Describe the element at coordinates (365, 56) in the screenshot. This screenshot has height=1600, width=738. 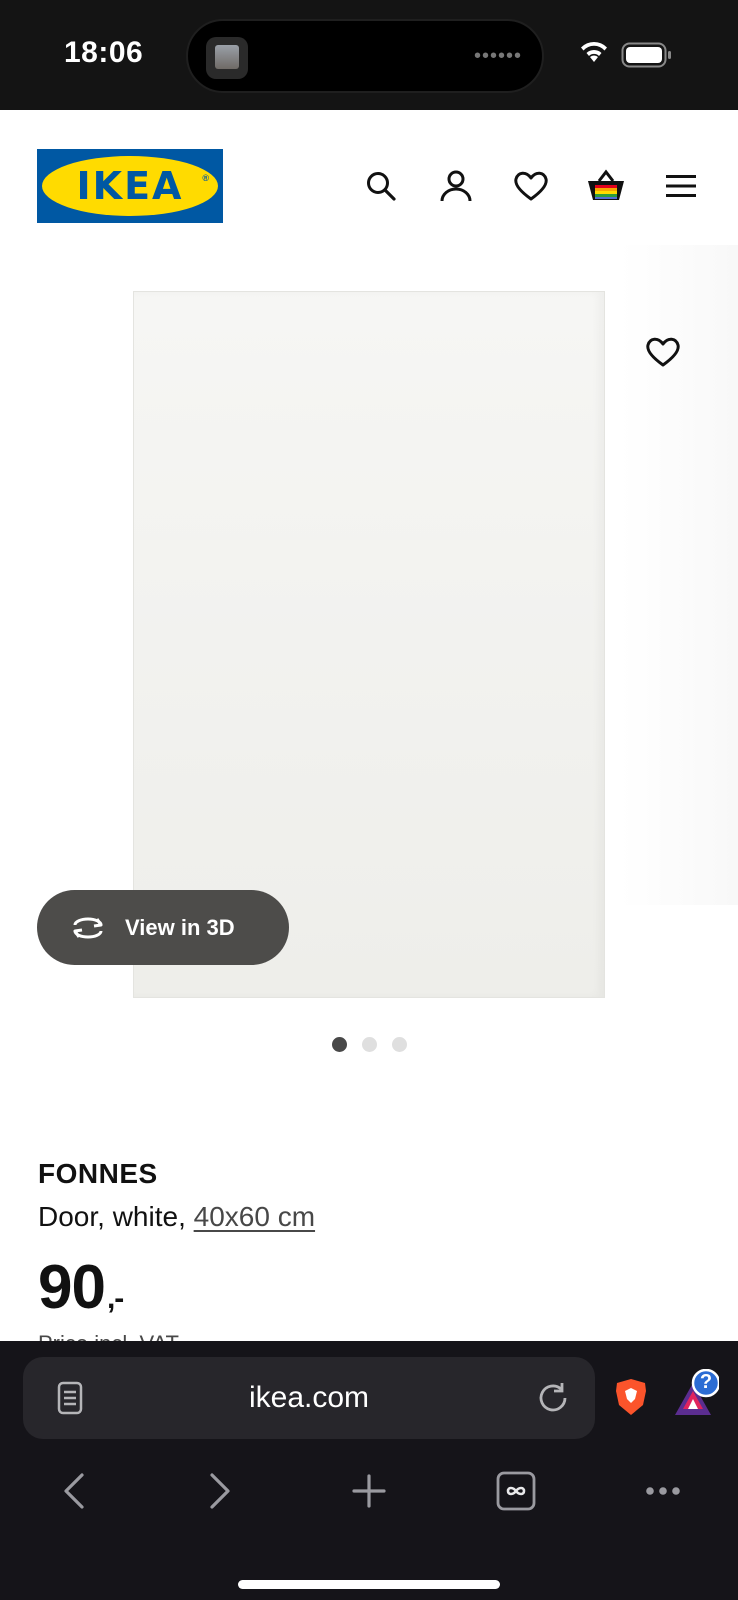
I see `dynamic-island: ••••••` at that location.